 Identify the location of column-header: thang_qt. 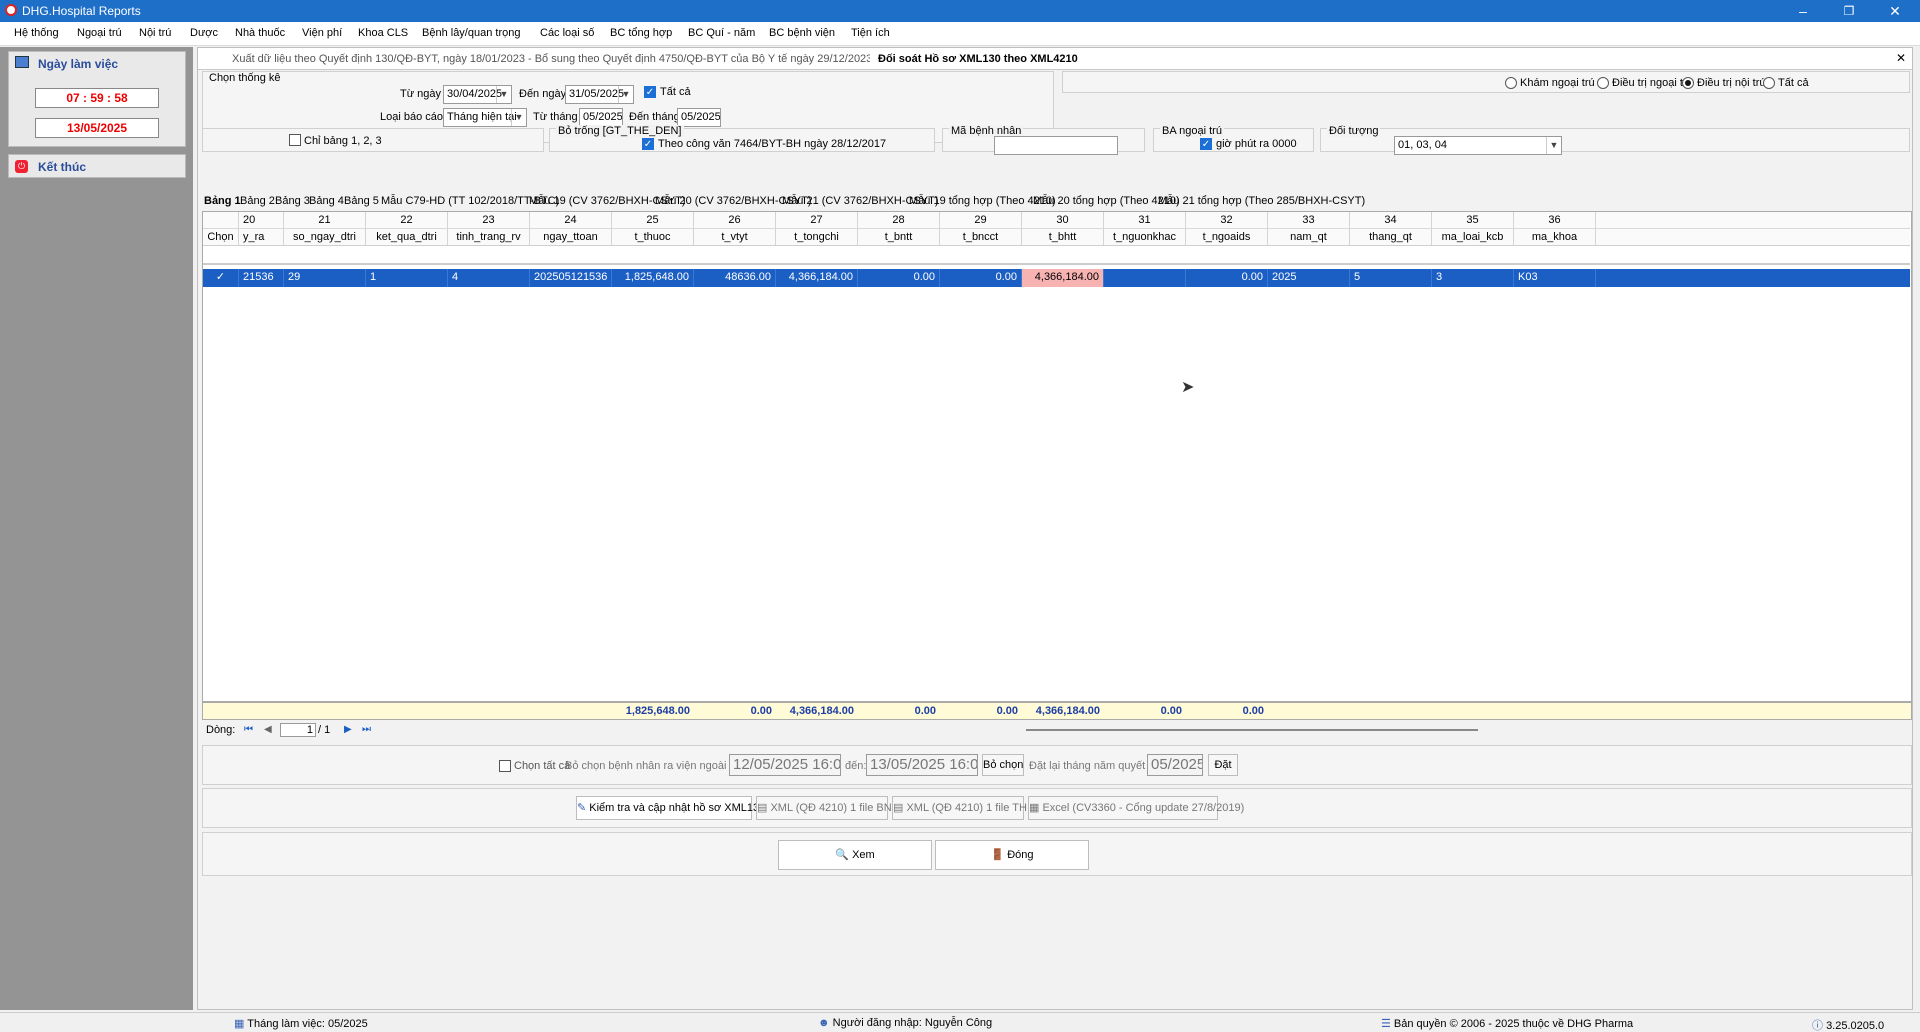
(1391, 237).